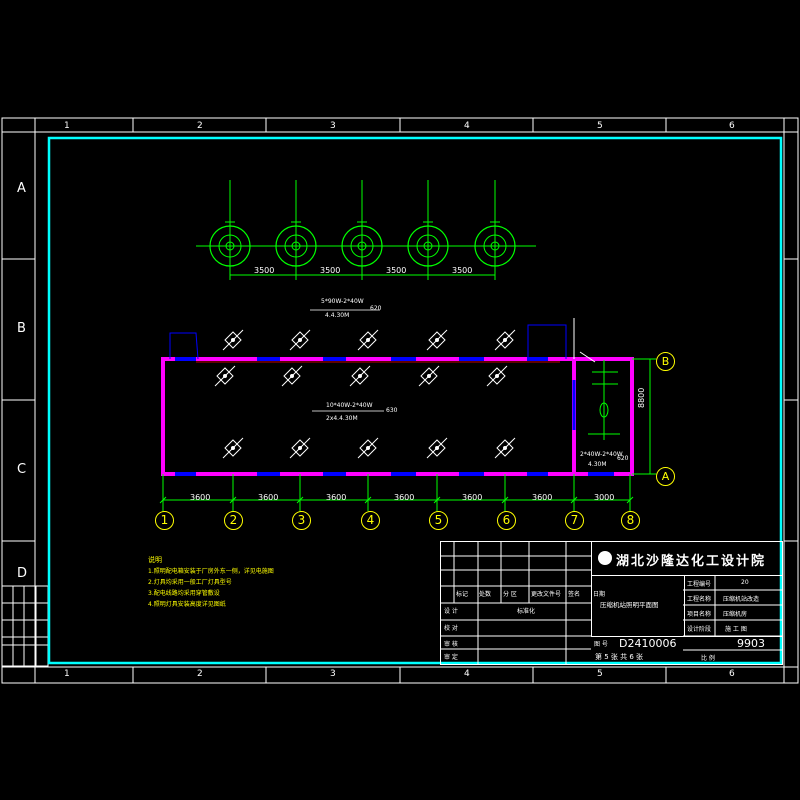 The width and height of the screenshot is (800, 800). What do you see at coordinates (485, 594) in the screenshot?
I see `rev-col-label: 处数` at bounding box center [485, 594].